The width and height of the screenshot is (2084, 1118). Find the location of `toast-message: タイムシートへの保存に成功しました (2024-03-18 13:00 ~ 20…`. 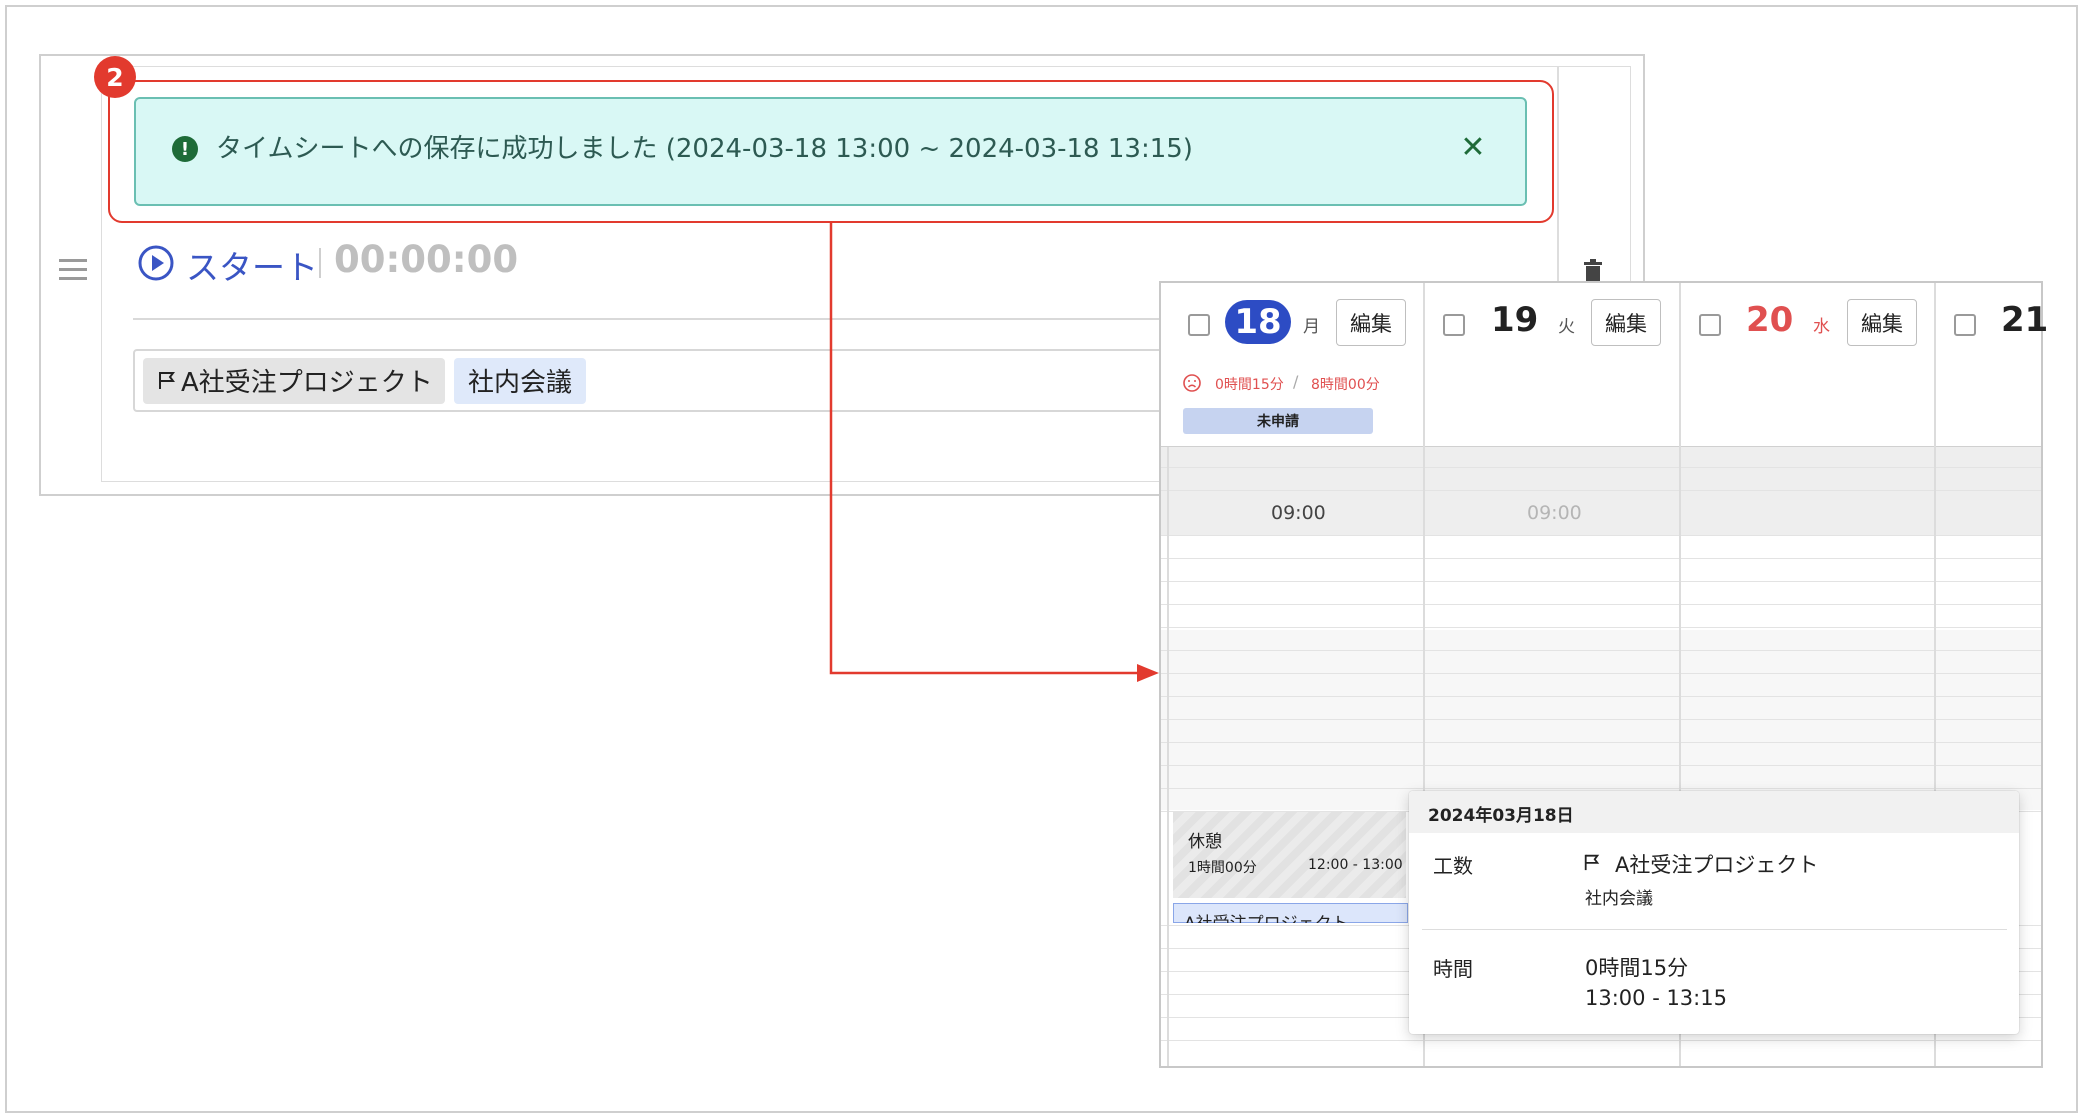

toast-message: タイムシートへの保存に成功しました (2024-03-18 13:00 ~ 20… is located at coordinates (704, 149).